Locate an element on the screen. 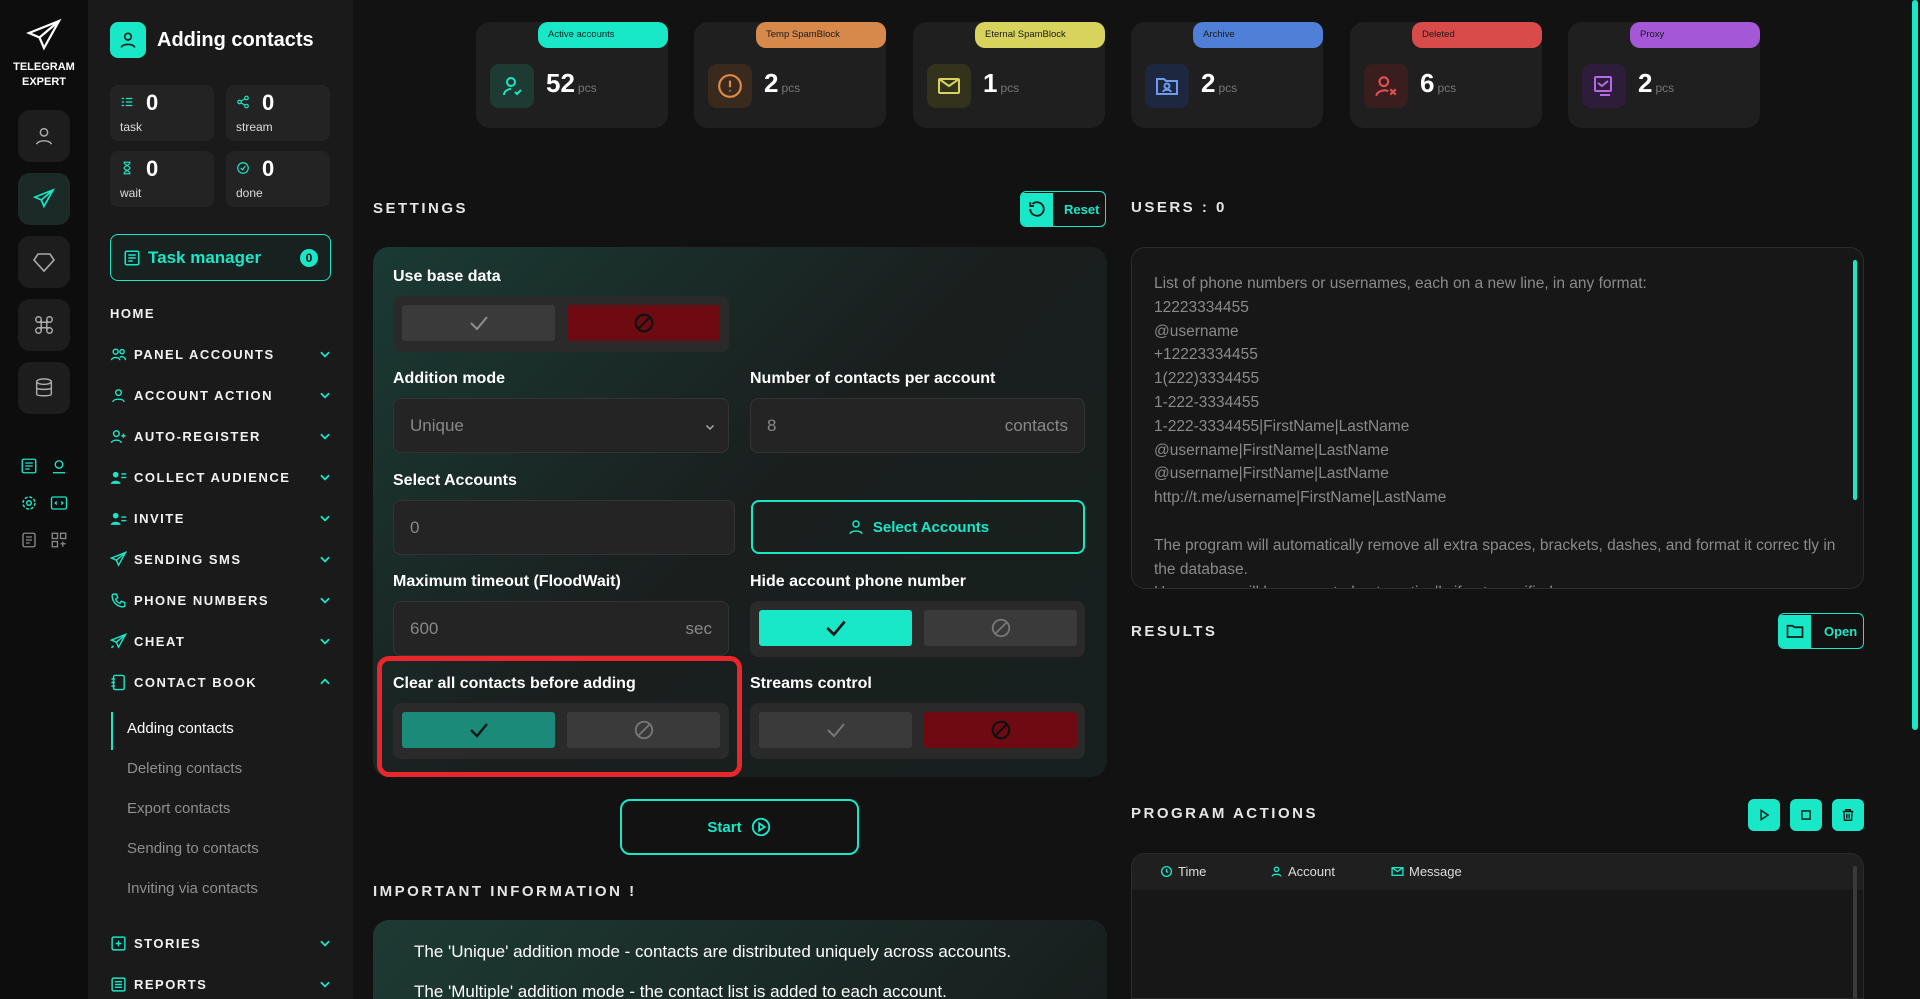  database-icon is located at coordinates (44, 387).